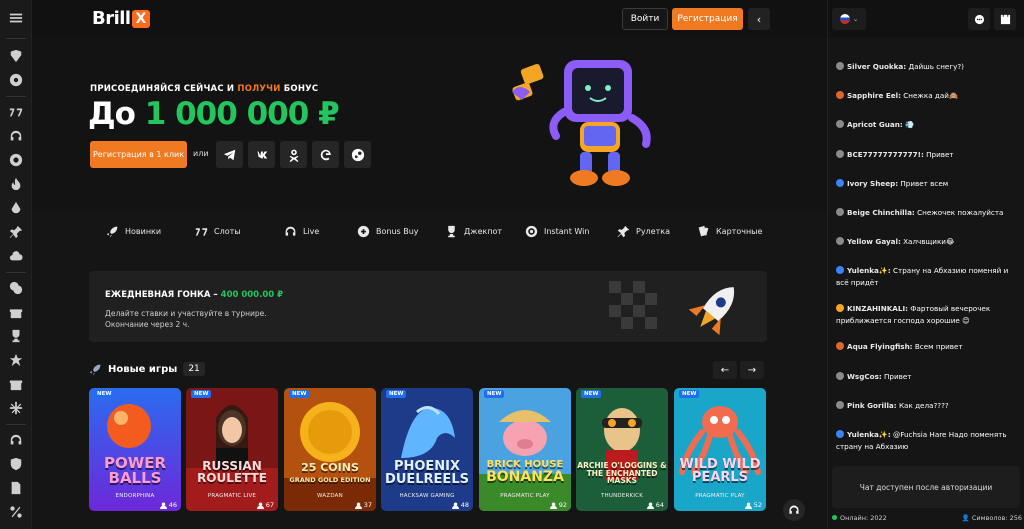  I want to click on left-rail, so click(16, 264).